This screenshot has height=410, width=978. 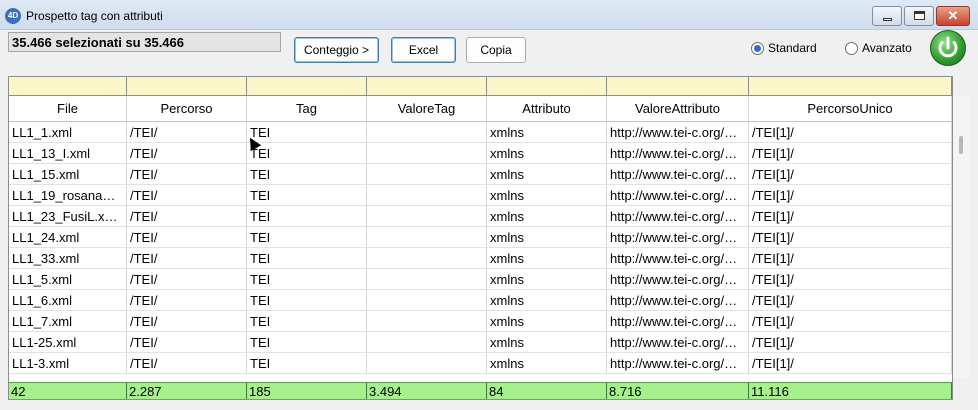 I want to click on table-cell: LL1_1.xml, so click(x=68, y=132).